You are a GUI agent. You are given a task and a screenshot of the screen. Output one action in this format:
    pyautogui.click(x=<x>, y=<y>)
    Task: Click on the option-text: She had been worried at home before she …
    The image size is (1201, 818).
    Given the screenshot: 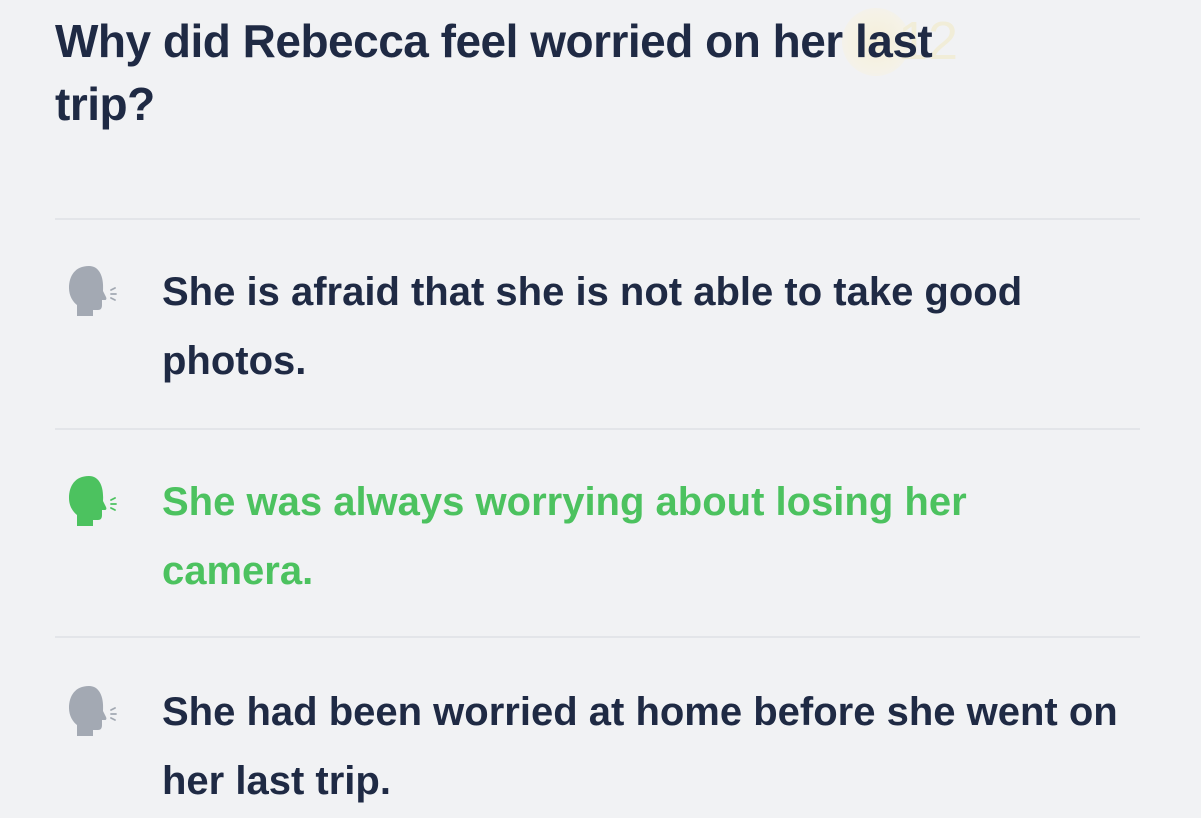 What is the action you would take?
    pyautogui.click(x=640, y=746)
    